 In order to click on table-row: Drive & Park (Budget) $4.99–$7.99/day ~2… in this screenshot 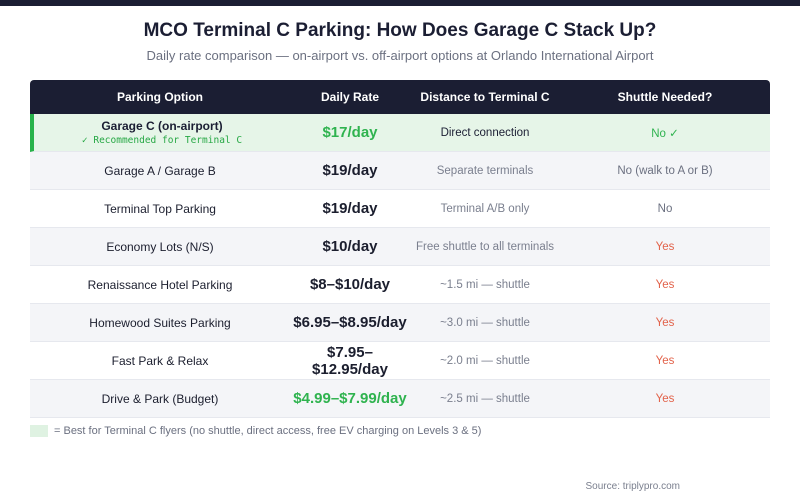, I will do `click(400, 399)`.